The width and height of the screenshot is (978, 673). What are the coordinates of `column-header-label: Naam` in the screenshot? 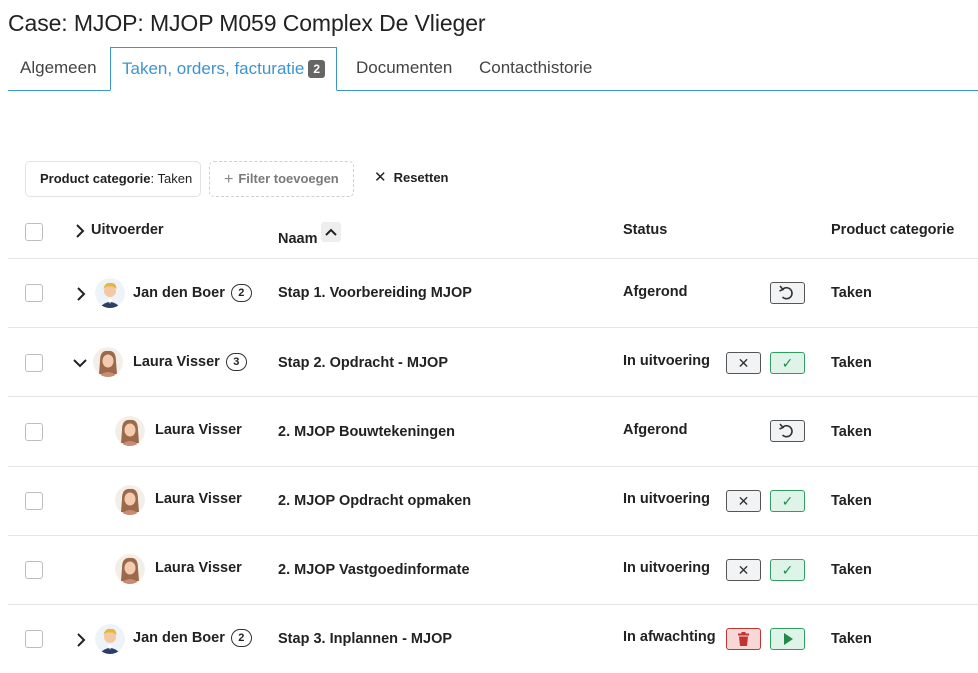 It's located at (298, 239).